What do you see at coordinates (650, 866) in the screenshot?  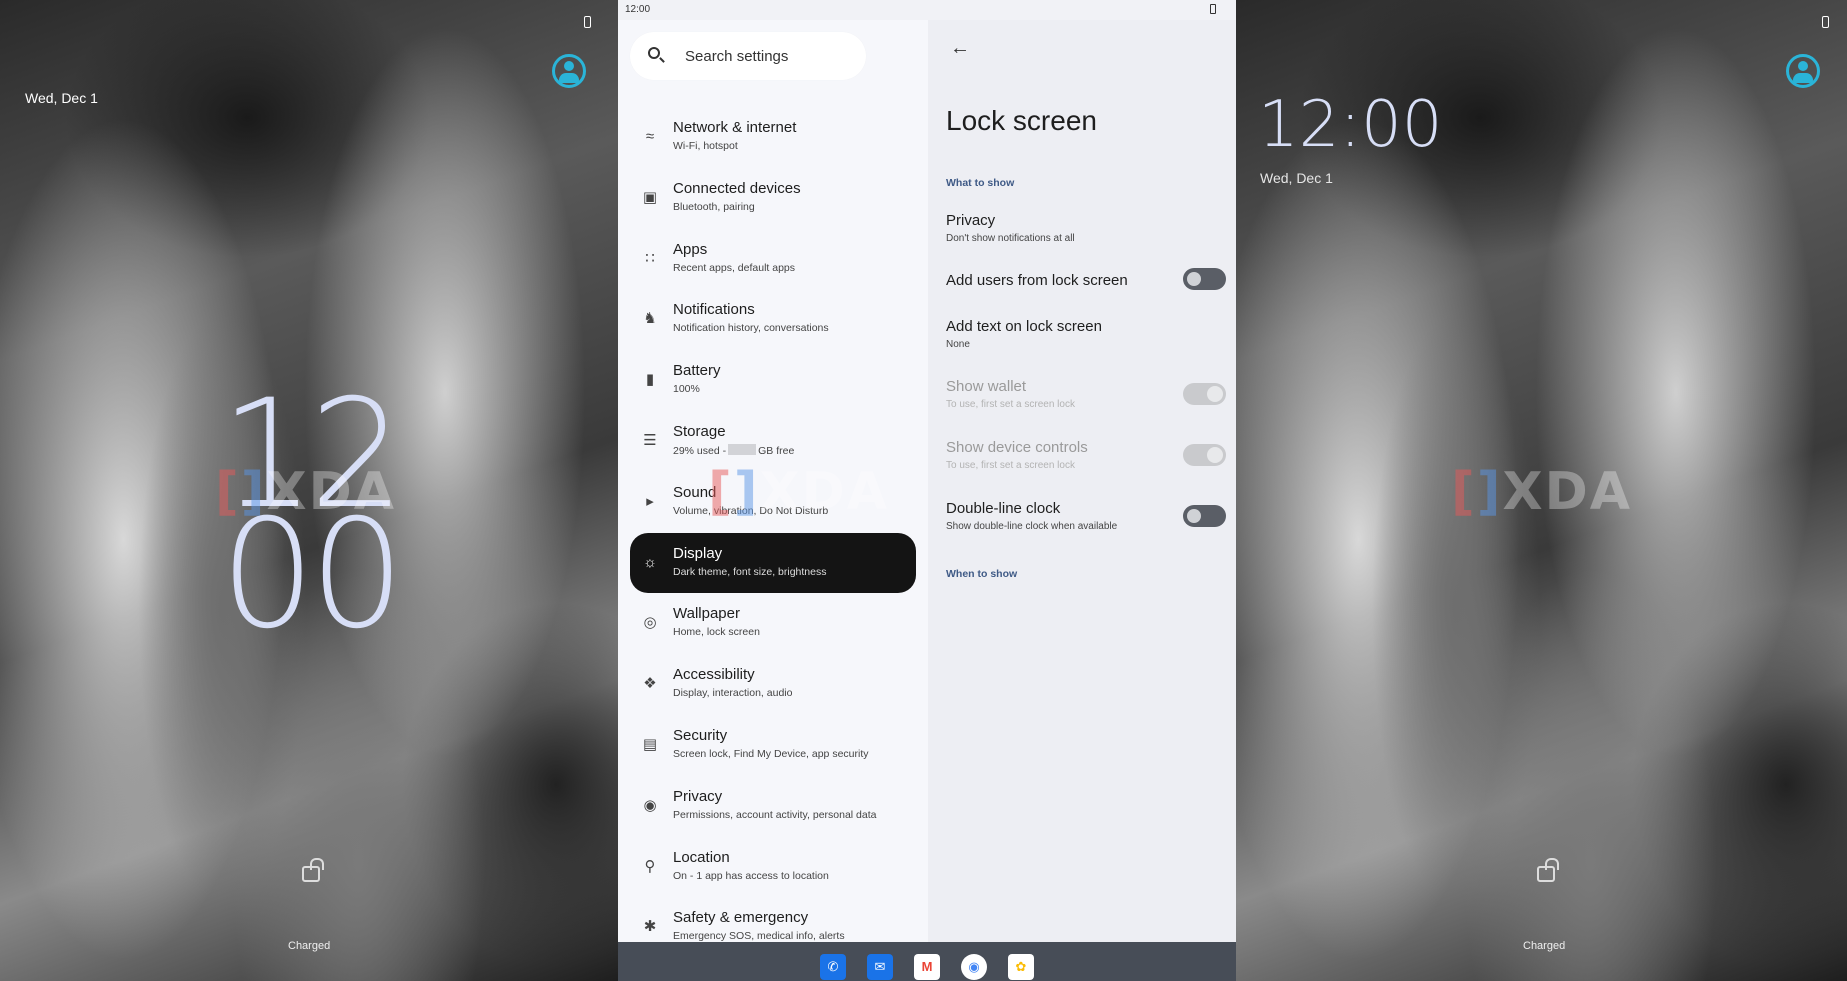 I see `location-pin-icon: ⚲` at bounding box center [650, 866].